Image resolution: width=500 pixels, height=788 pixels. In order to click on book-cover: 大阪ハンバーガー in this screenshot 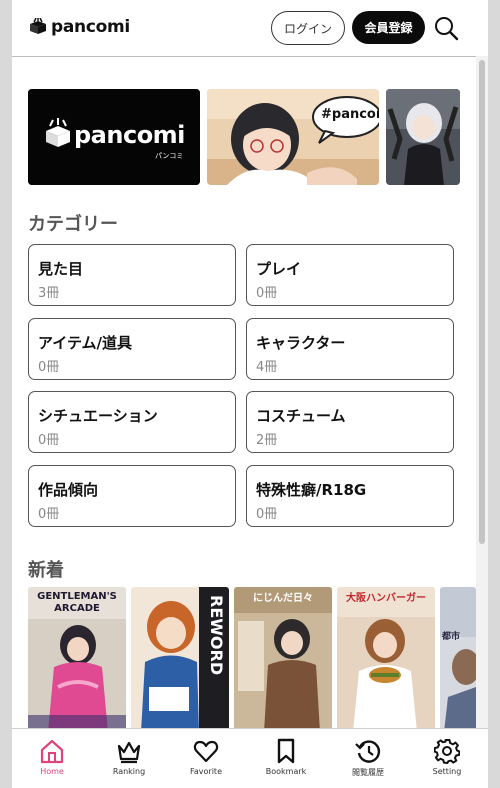, I will do `click(386, 659)`.